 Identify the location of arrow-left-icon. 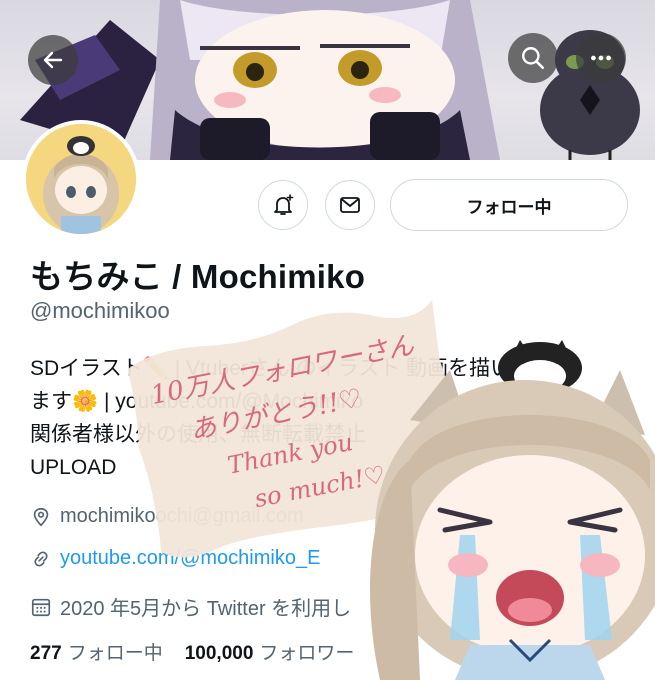
(53, 60).